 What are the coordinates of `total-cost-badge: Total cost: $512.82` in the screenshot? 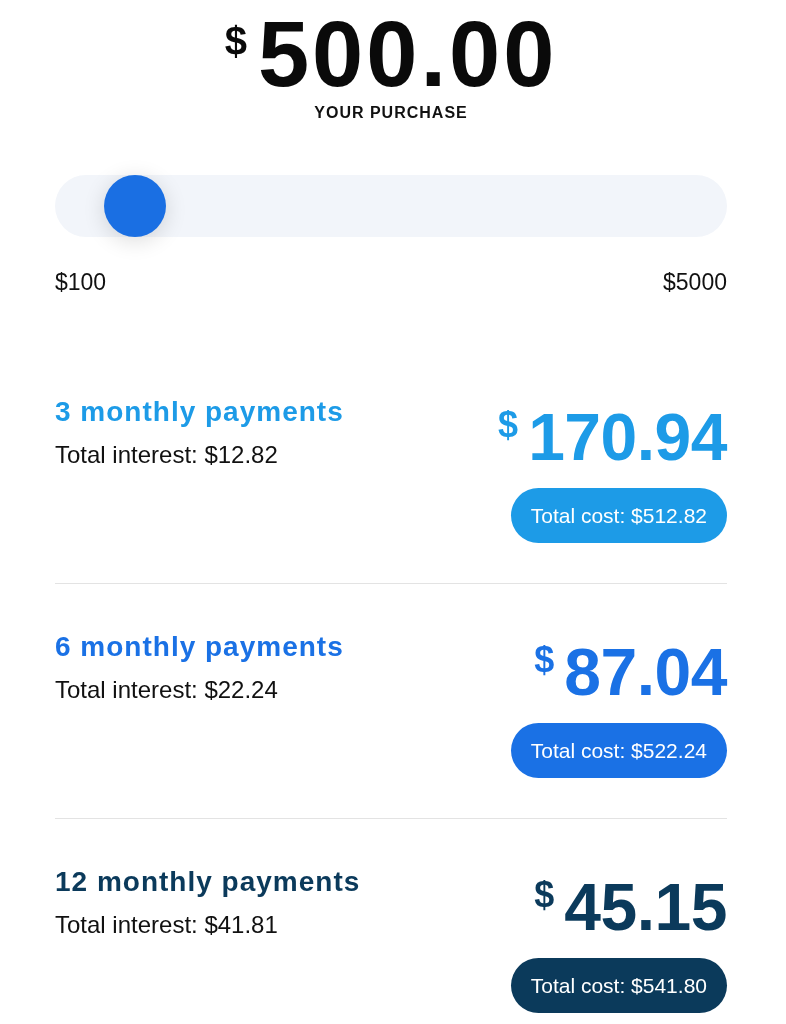 It's located at (618, 515).